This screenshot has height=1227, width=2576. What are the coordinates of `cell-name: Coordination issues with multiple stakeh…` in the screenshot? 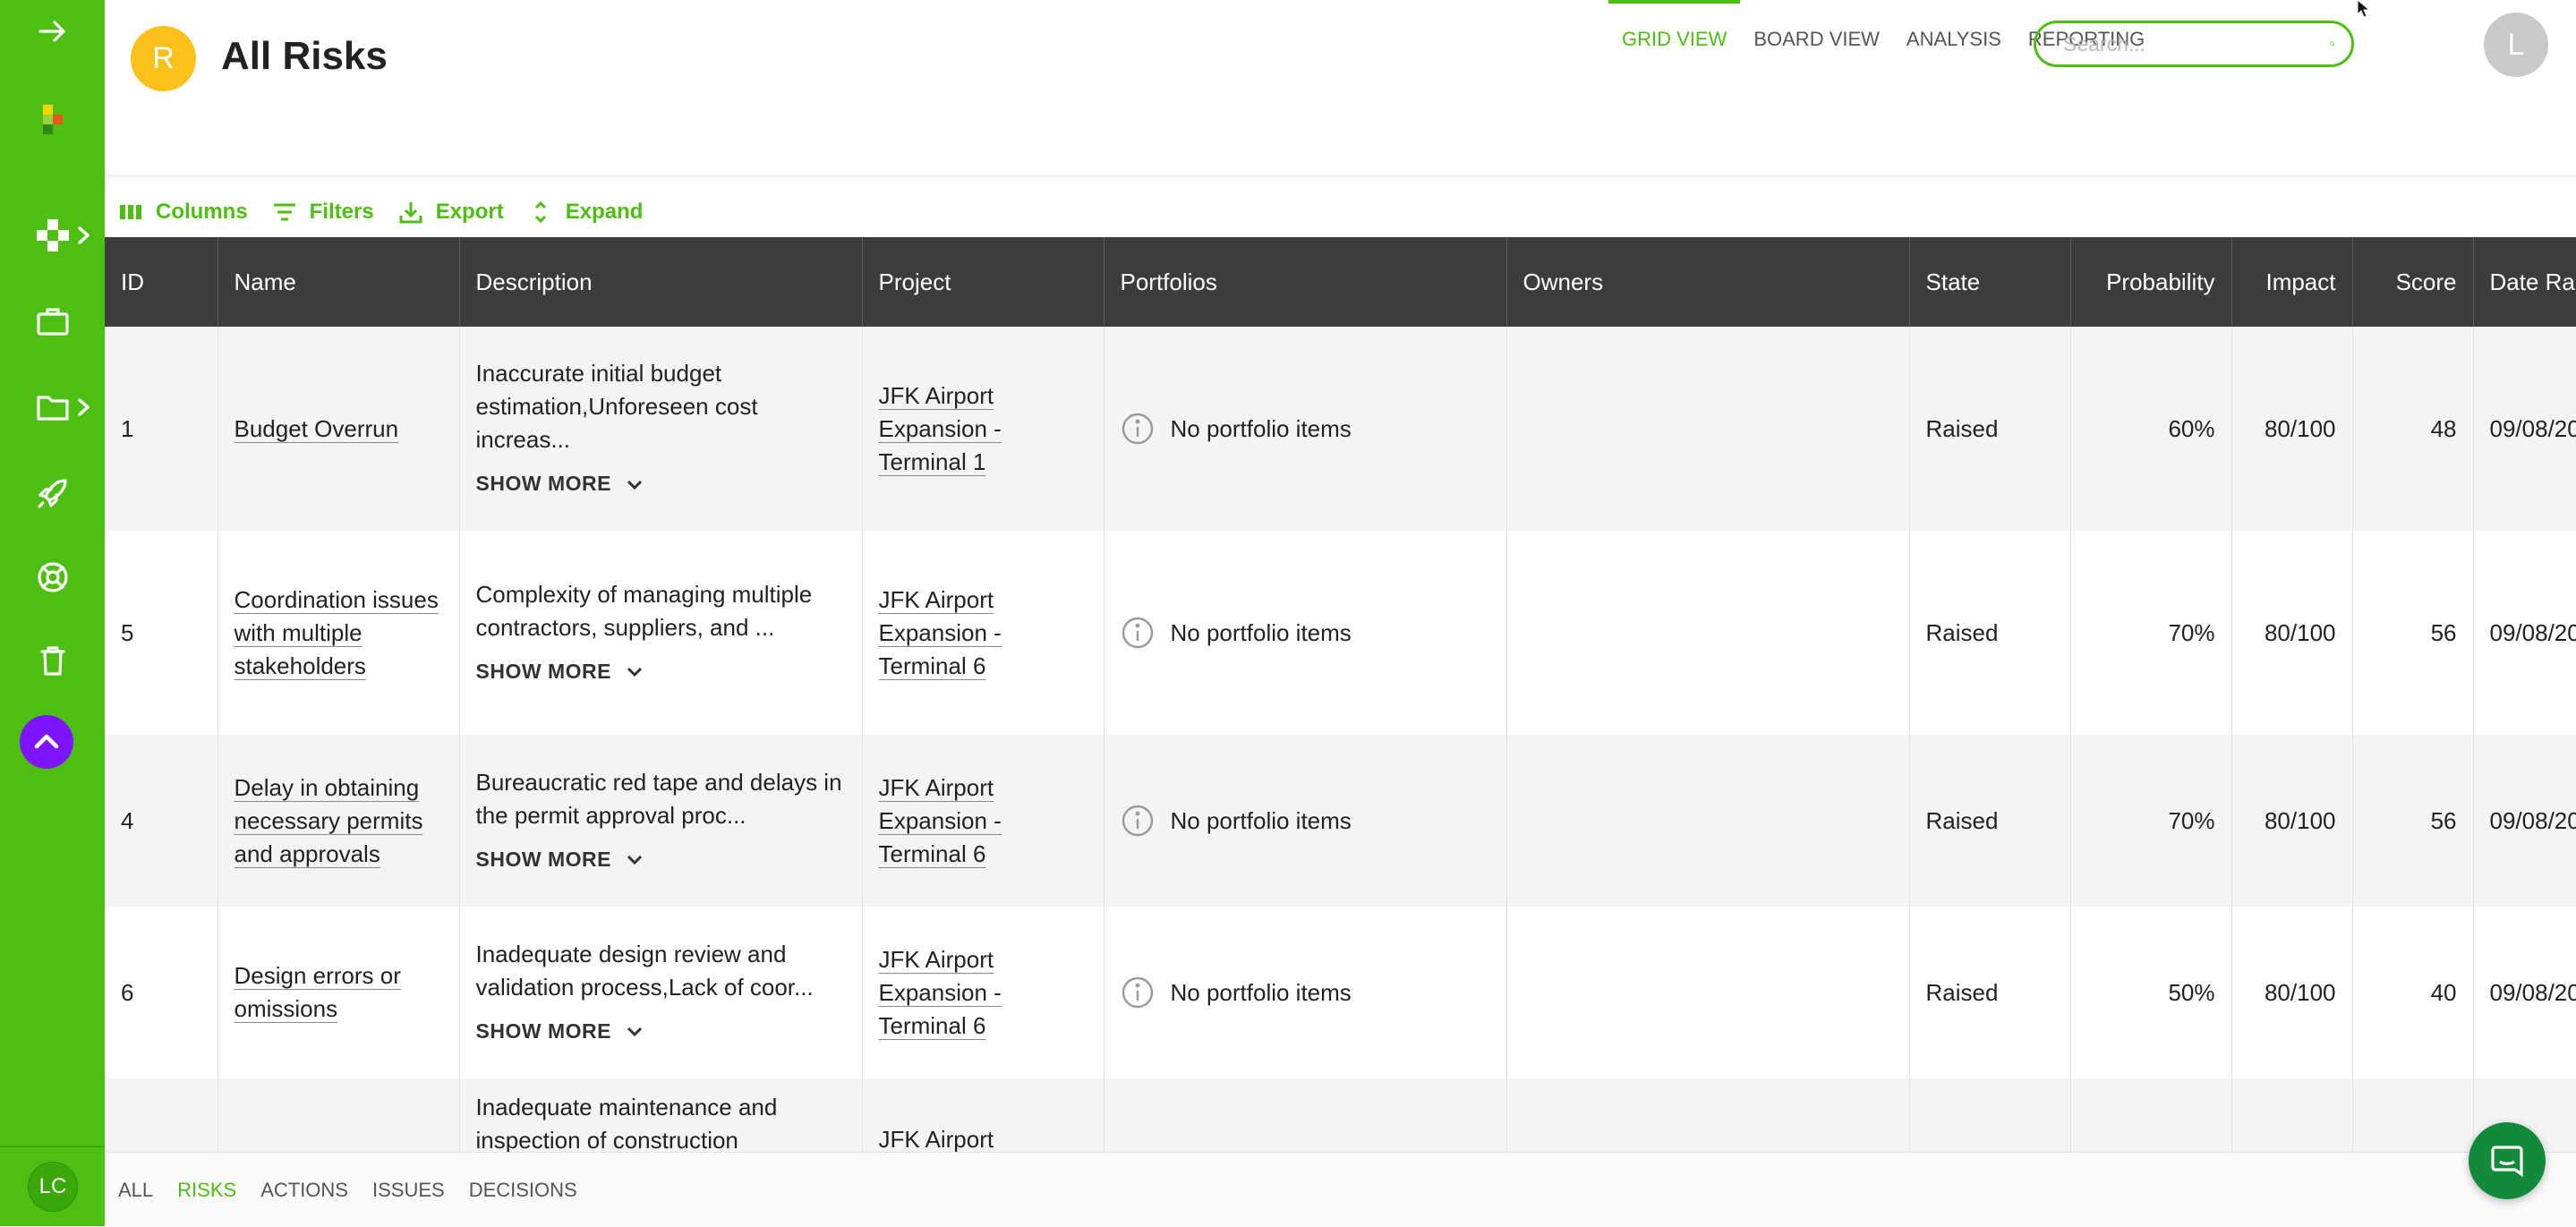 It's located at (339, 633).